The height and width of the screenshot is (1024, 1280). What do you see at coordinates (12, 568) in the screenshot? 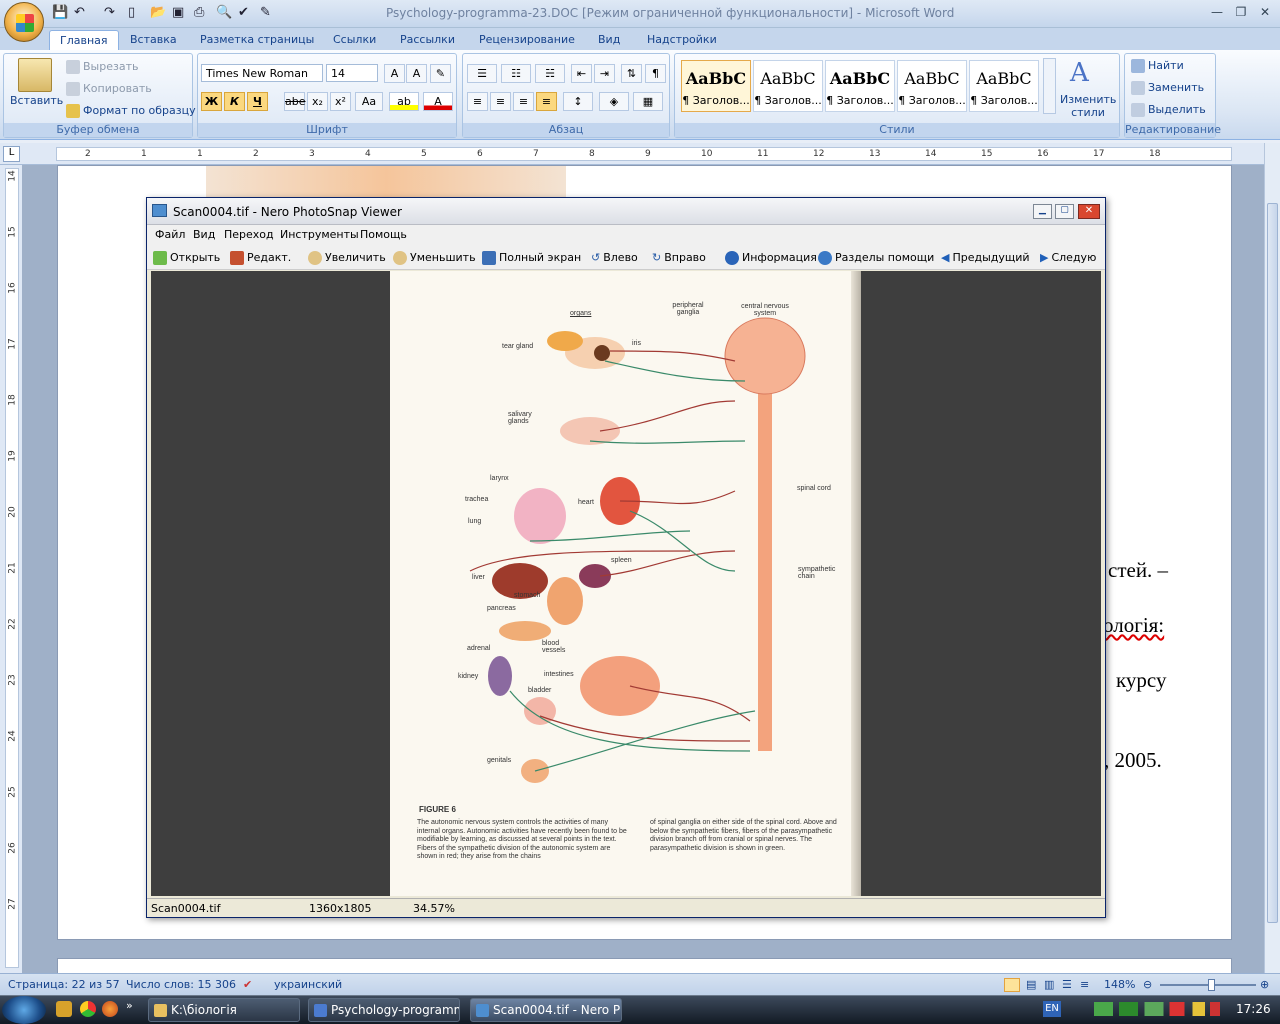
I see `vertical-ruler: 14 15 16 17 18 19 20 21 22 23 24 25 26 27` at bounding box center [12, 568].